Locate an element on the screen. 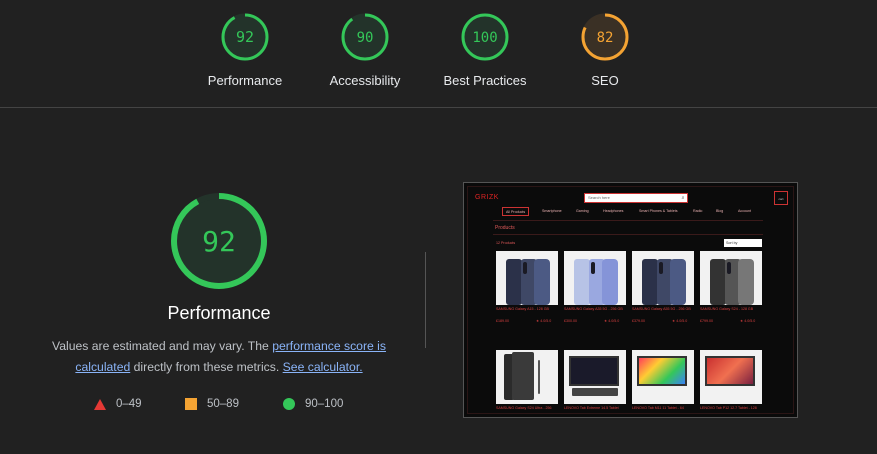  gauge-performance: 92 Performance is located at coordinates (245, 50).